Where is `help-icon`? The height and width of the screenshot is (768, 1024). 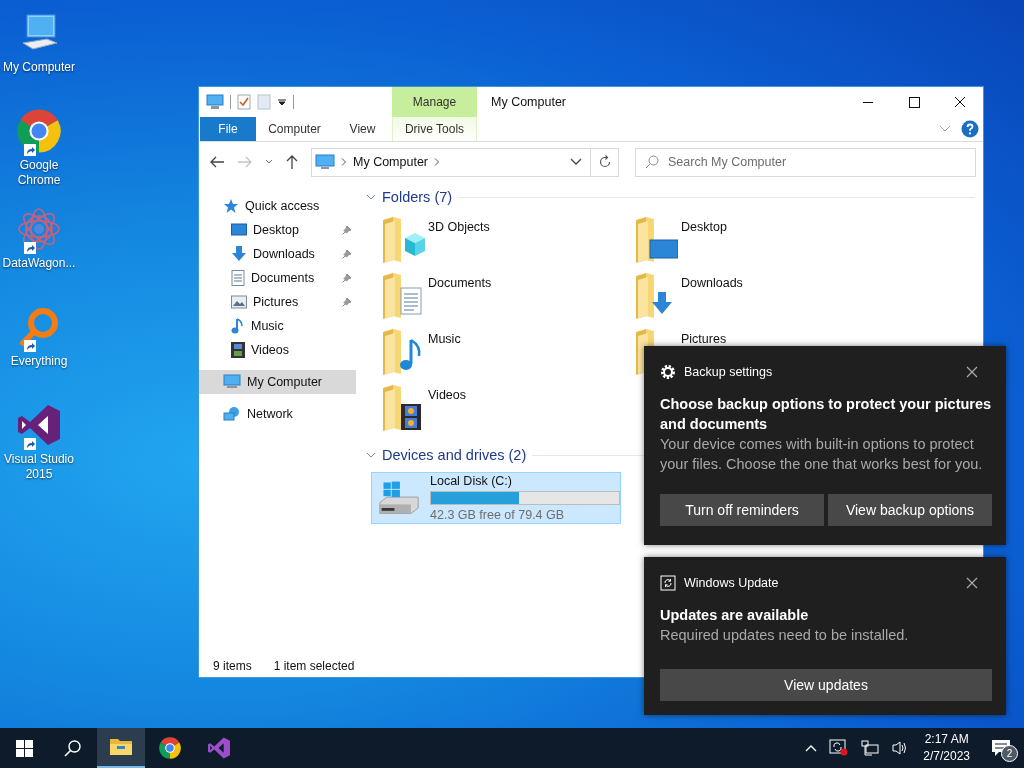 help-icon is located at coordinates (970, 129).